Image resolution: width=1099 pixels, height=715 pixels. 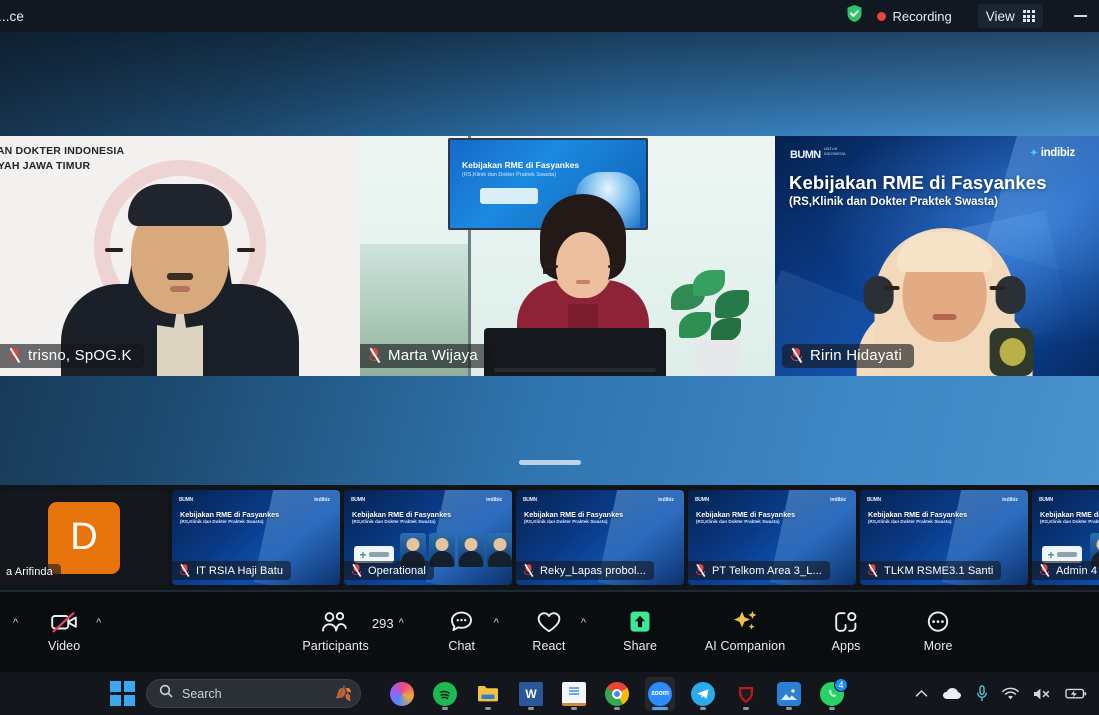 What do you see at coordinates (939, 570) in the screenshot?
I see `participant-name: TLKM RSME3.1 Santi` at bounding box center [939, 570].